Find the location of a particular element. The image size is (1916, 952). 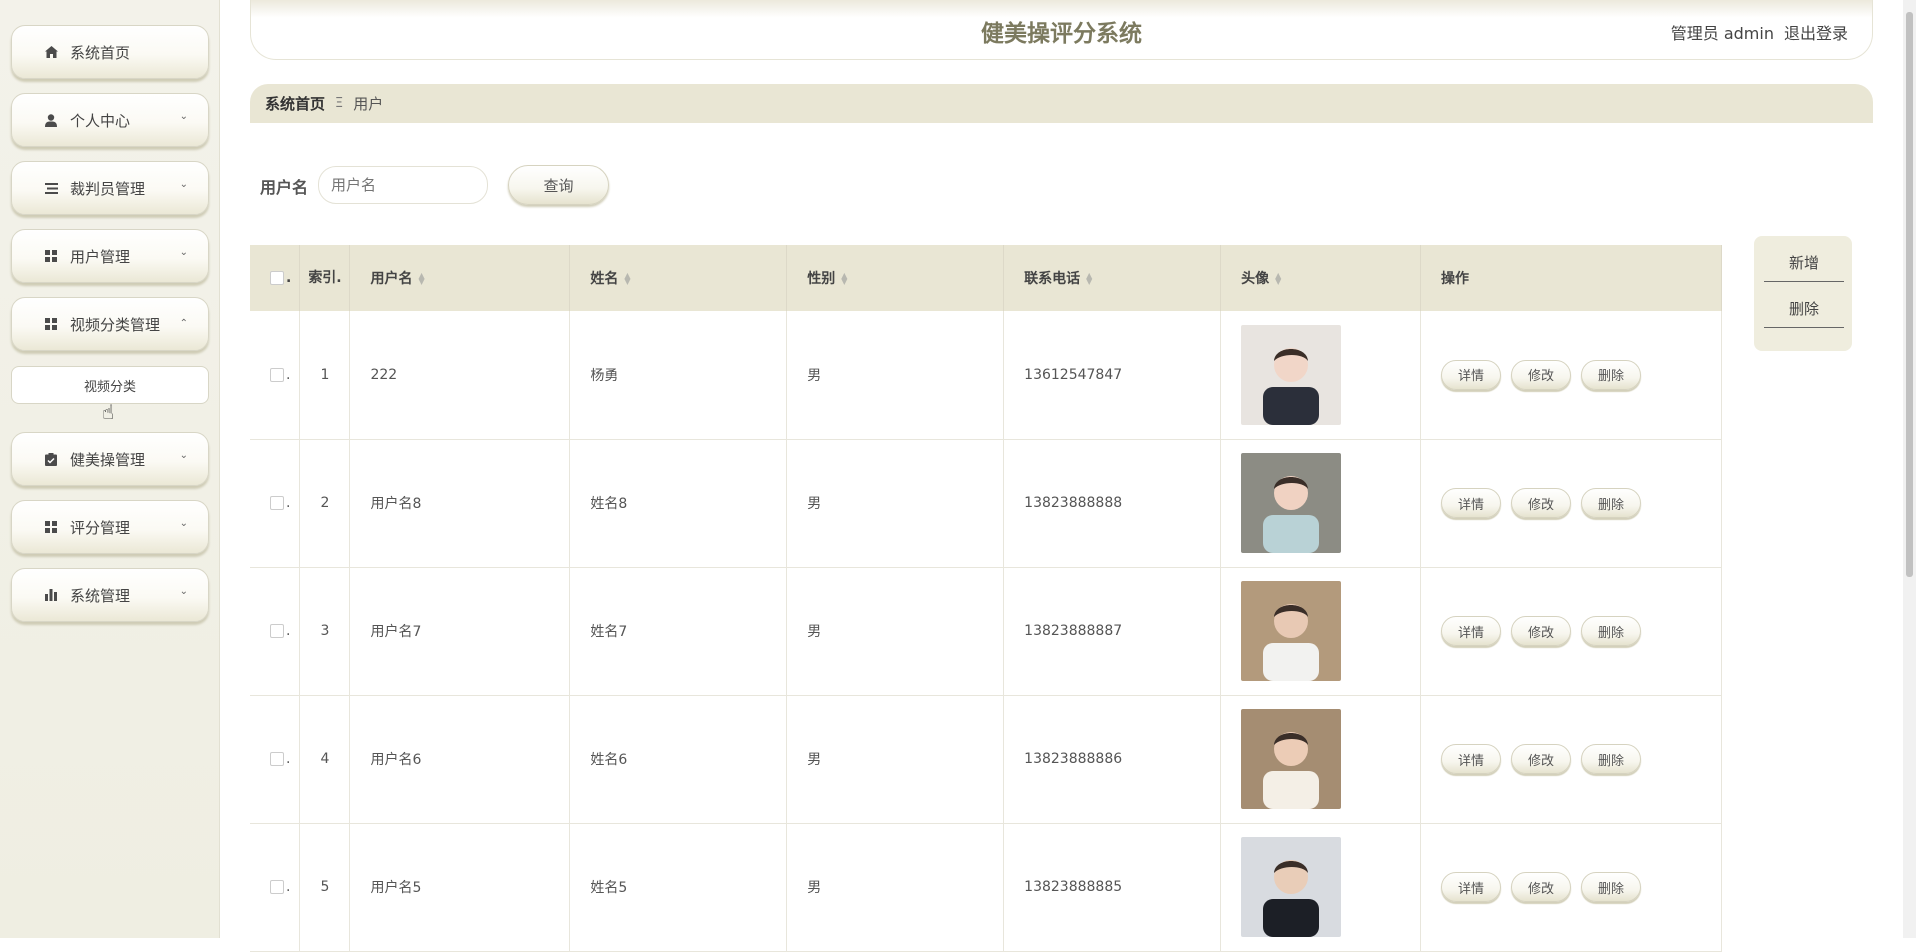

cell-phone: 13823888885 is located at coordinates (1112, 887).